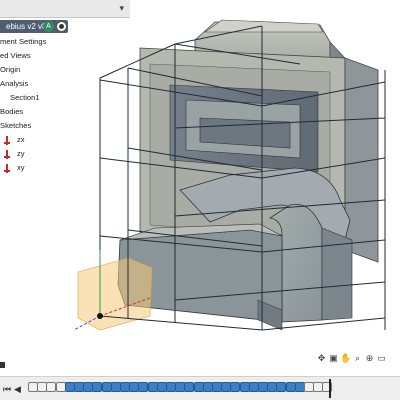 The width and height of the screenshot is (400, 400). Describe the element at coordinates (7, 389) in the screenshot. I see `timeline-first-icon: ⏮` at that location.